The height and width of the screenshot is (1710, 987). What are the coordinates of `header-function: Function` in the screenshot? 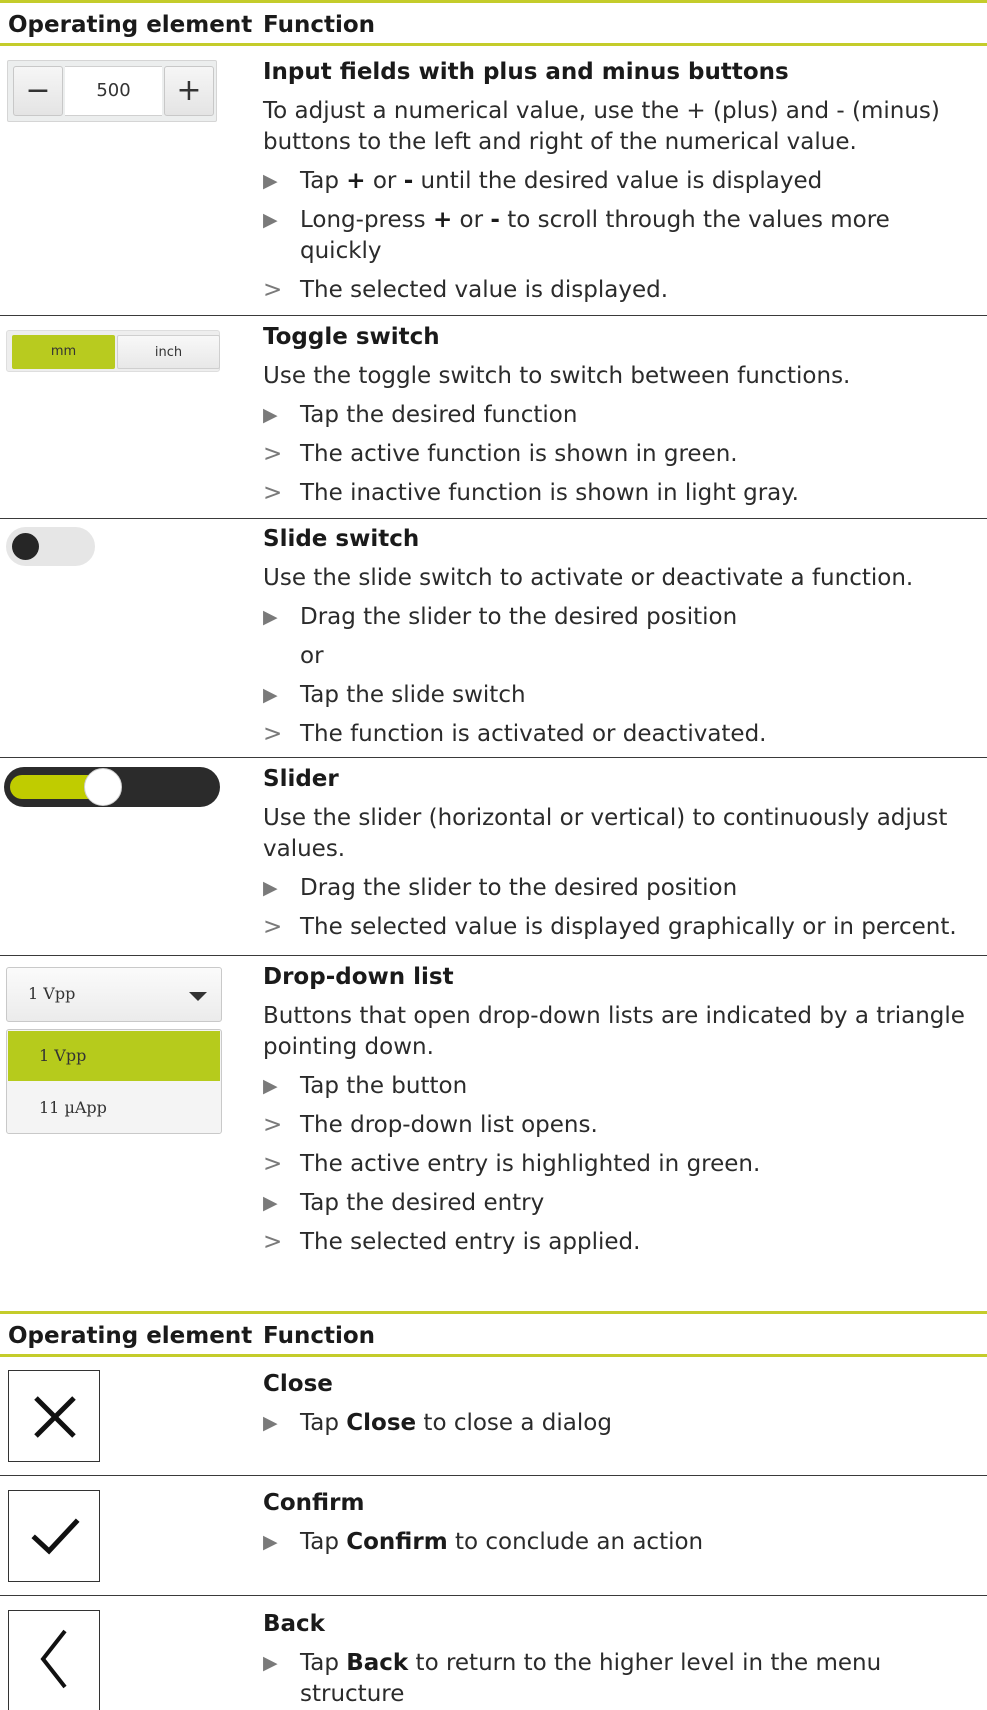 It's located at (319, 1336).